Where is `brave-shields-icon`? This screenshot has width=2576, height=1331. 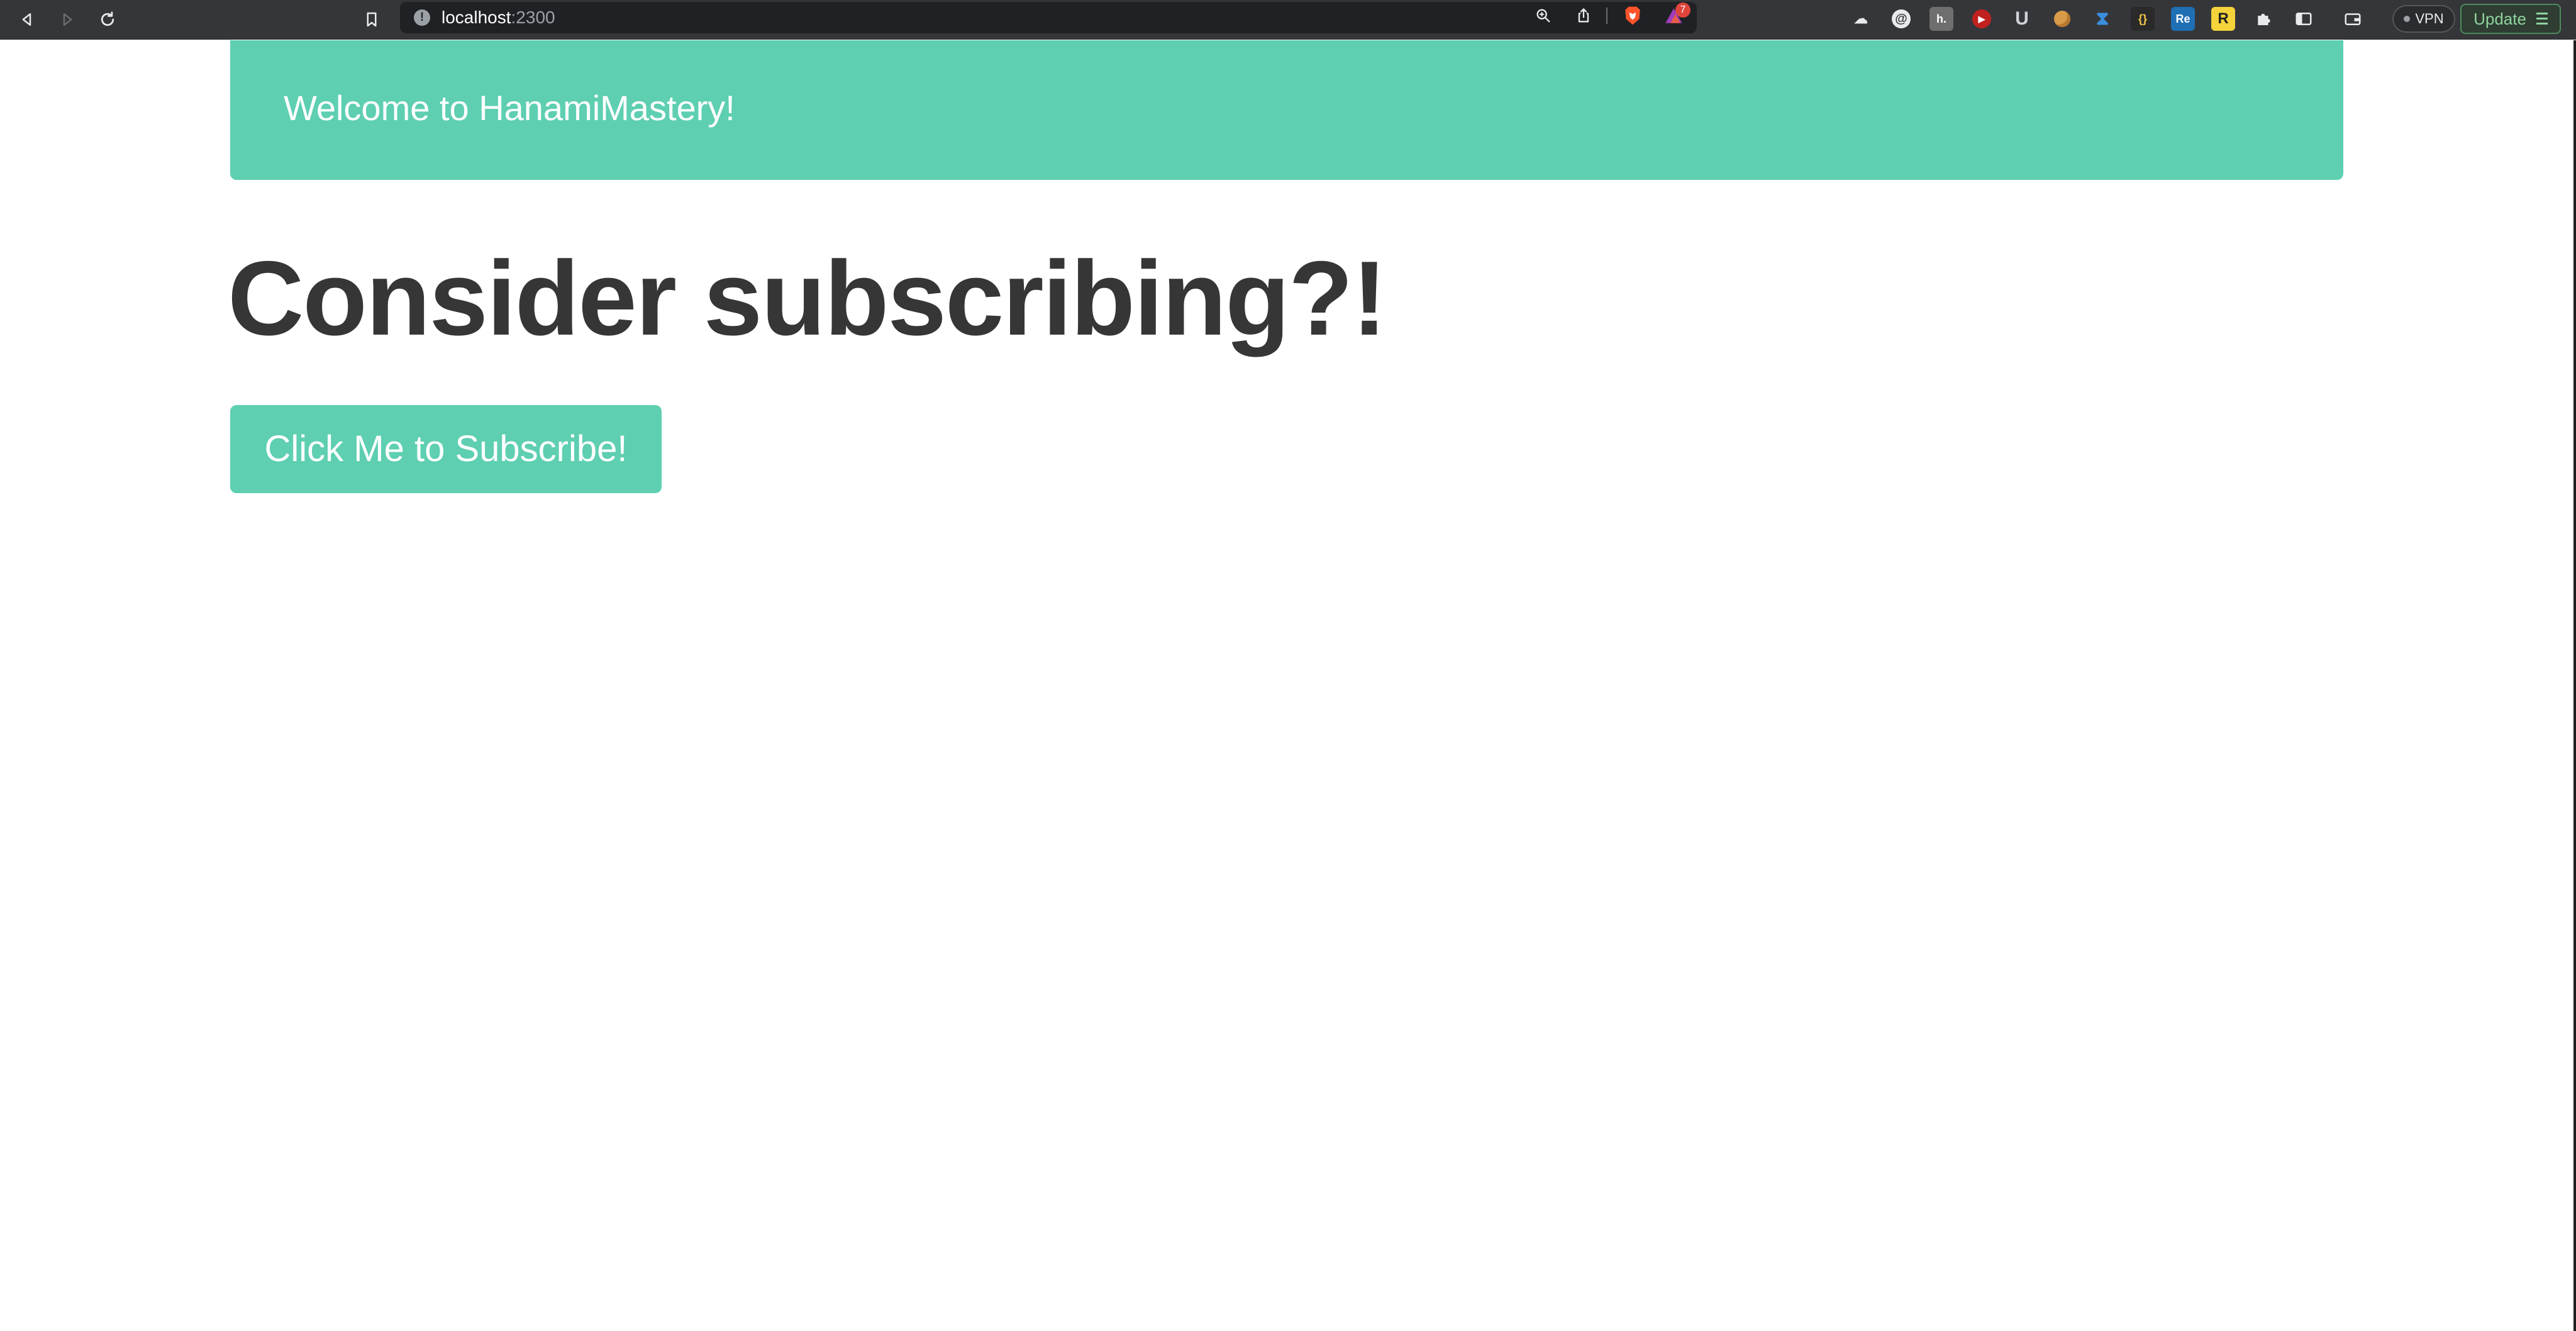 brave-shields-icon is located at coordinates (1633, 15).